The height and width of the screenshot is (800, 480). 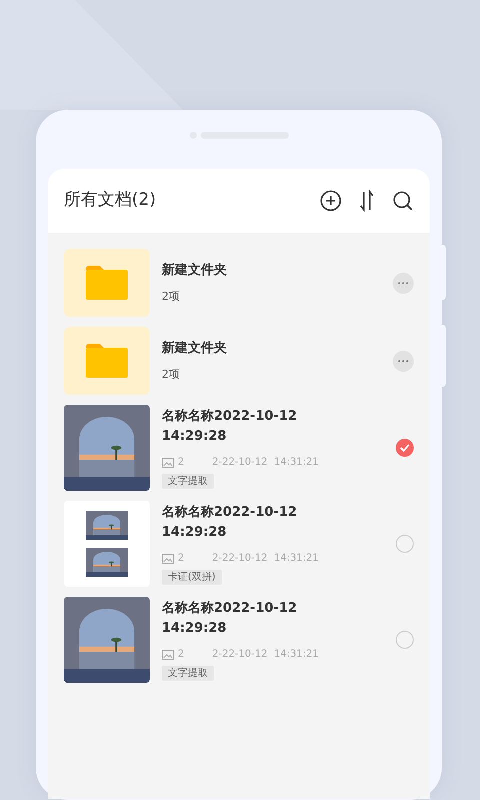 I want to click on search-icon, so click(x=403, y=201).